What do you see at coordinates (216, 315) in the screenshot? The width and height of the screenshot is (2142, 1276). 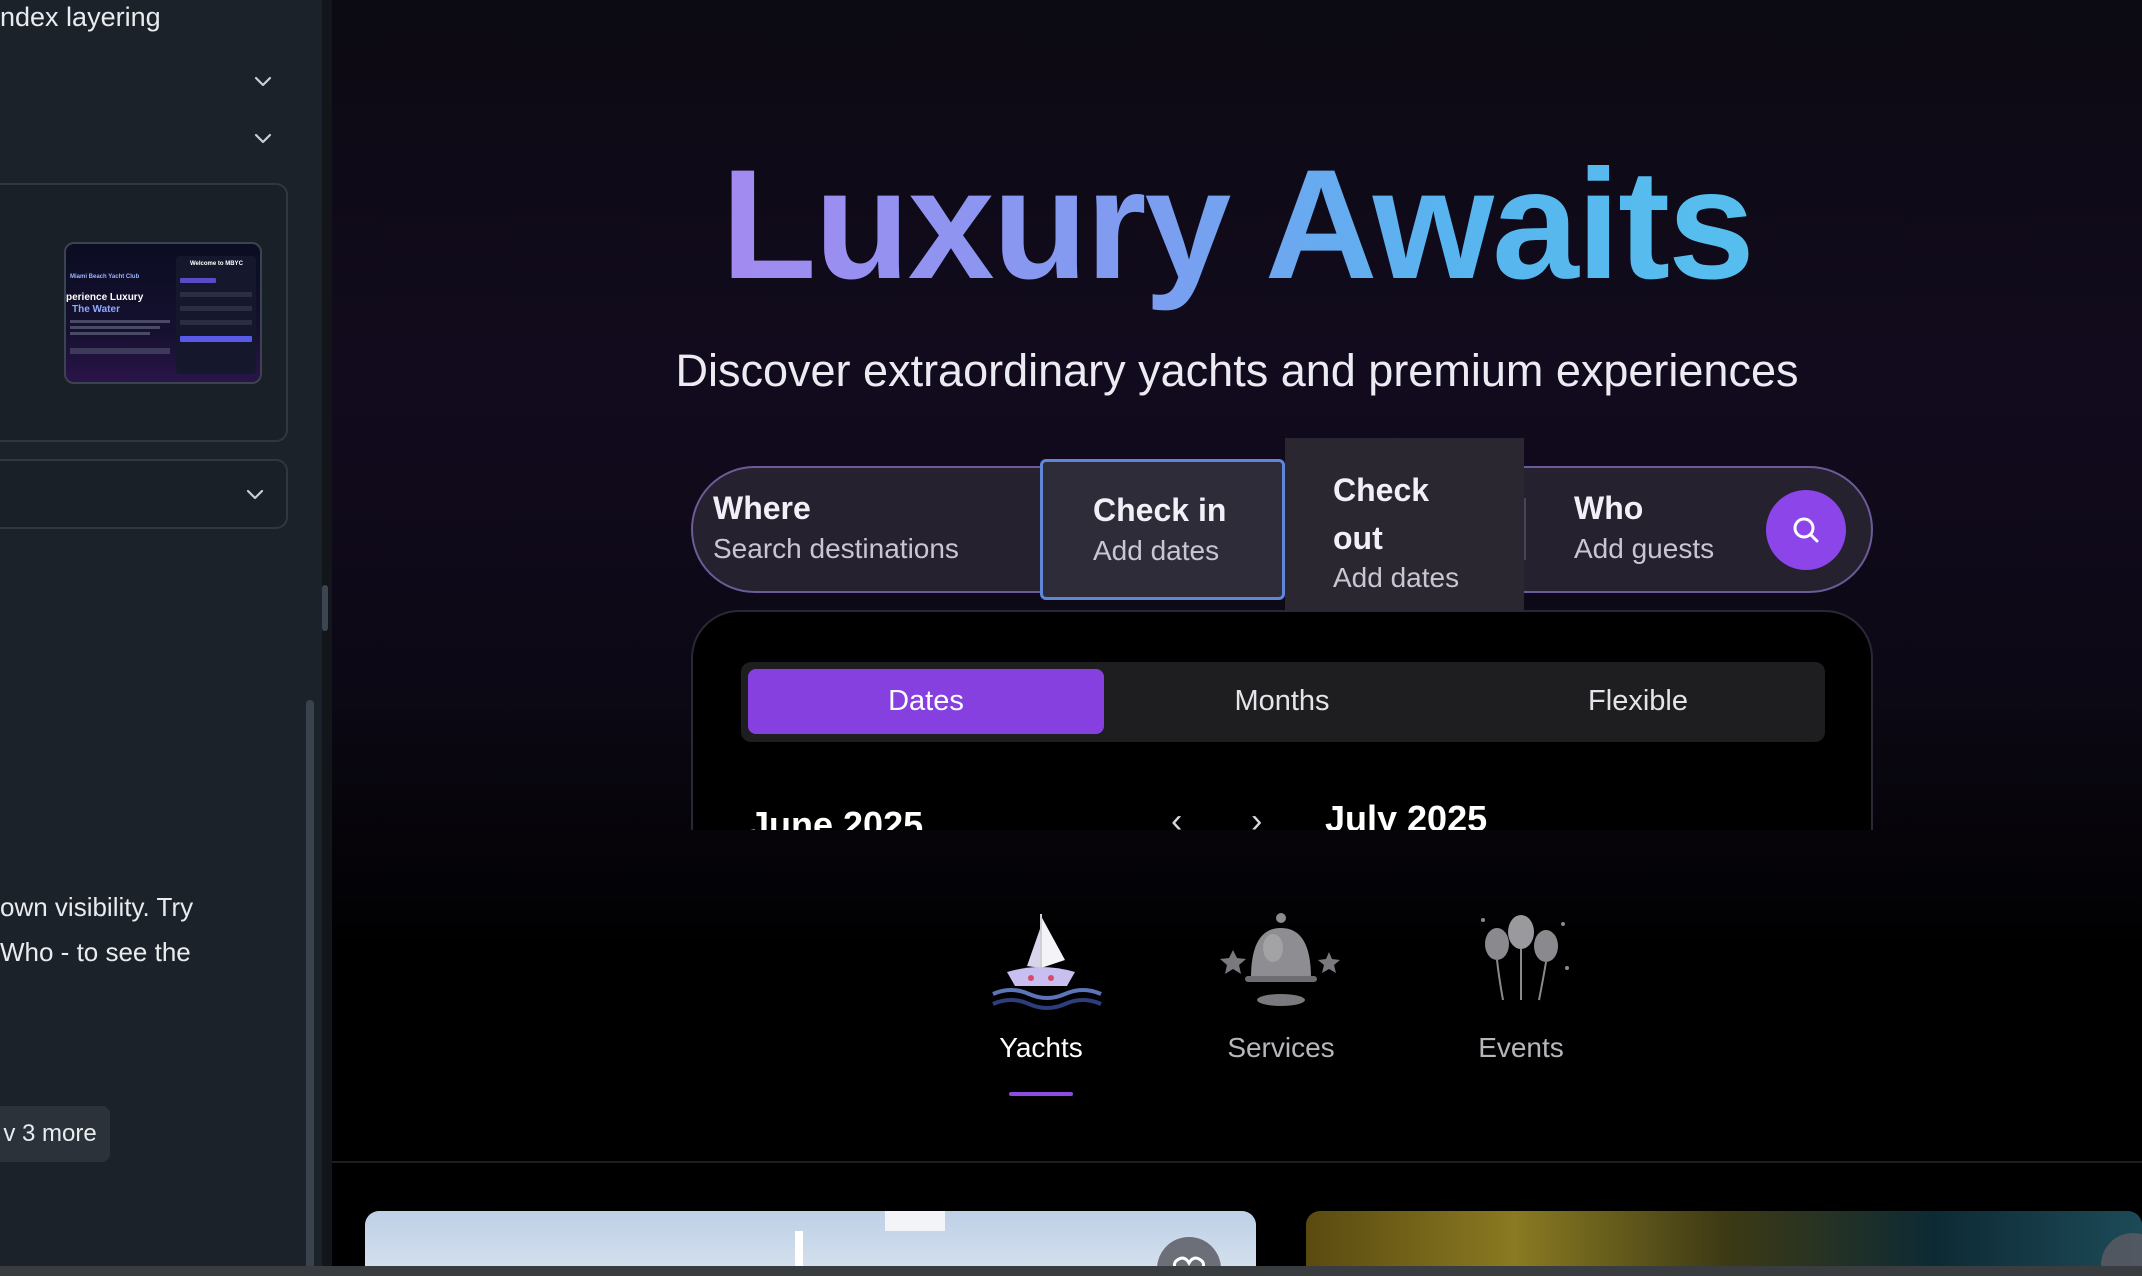 I see `thumbnail-panel: Welcome to MBYC` at bounding box center [216, 315].